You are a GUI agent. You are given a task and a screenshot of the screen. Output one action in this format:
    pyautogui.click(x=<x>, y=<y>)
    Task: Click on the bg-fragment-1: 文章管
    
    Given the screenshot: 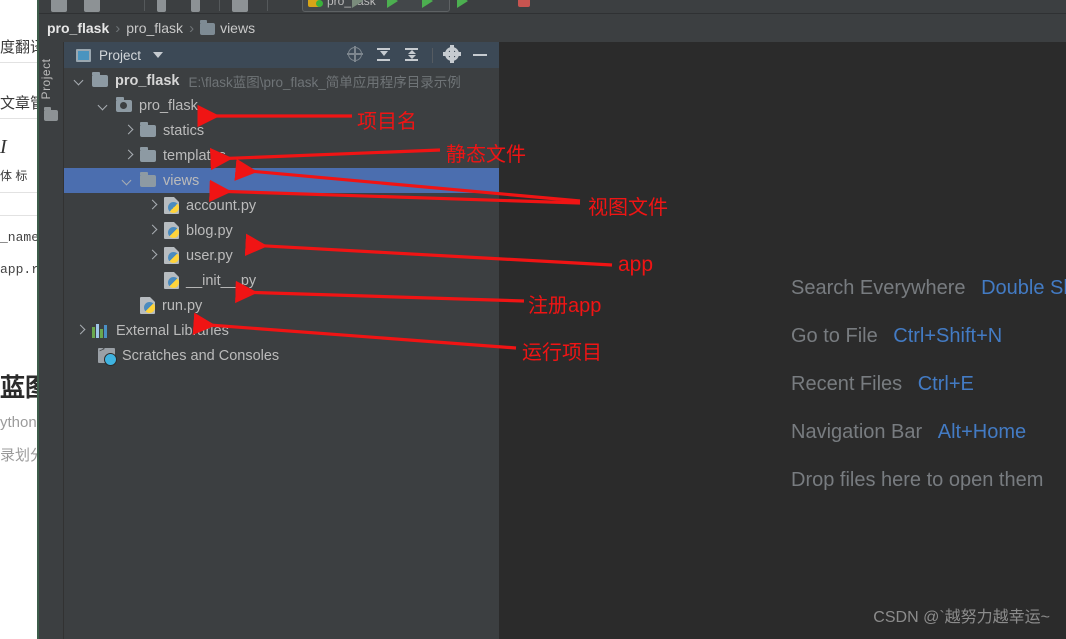 What is the action you would take?
    pyautogui.click(x=18, y=103)
    